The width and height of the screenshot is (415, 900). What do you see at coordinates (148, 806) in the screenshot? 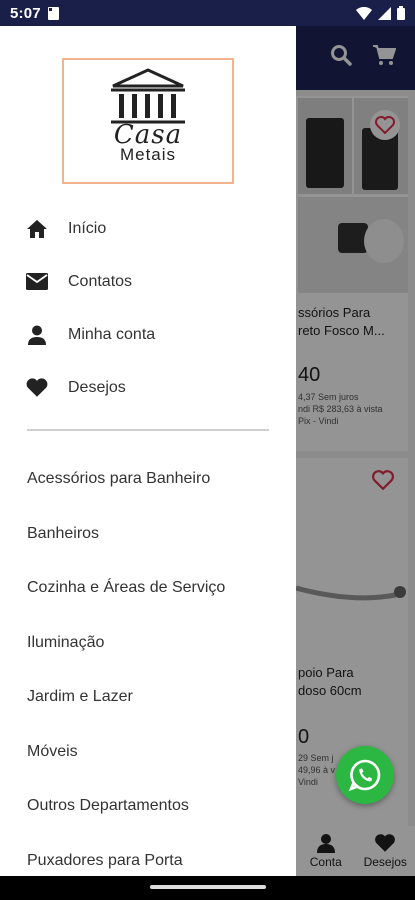
I see `category-item: Outros Departamentos` at bounding box center [148, 806].